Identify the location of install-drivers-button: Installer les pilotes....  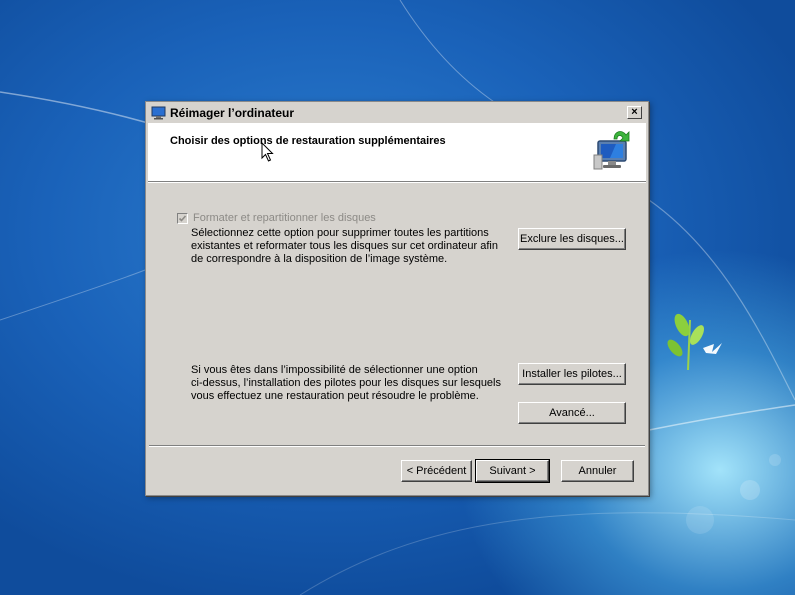
(572, 374).